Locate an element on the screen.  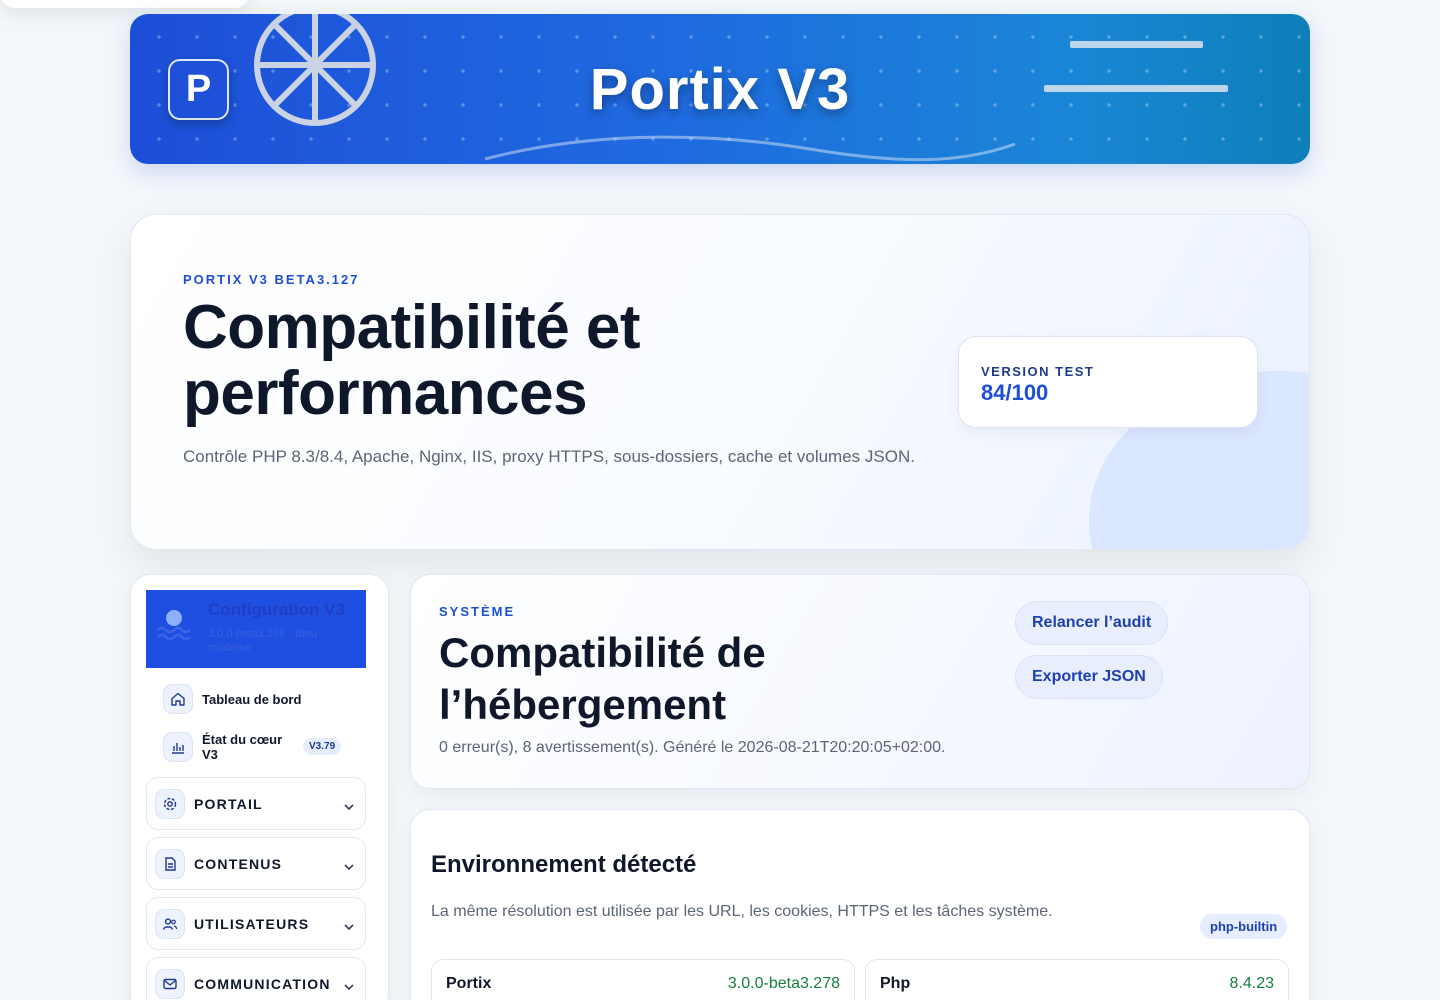
environment-item-label: Php is located at coordinates (895, 983).